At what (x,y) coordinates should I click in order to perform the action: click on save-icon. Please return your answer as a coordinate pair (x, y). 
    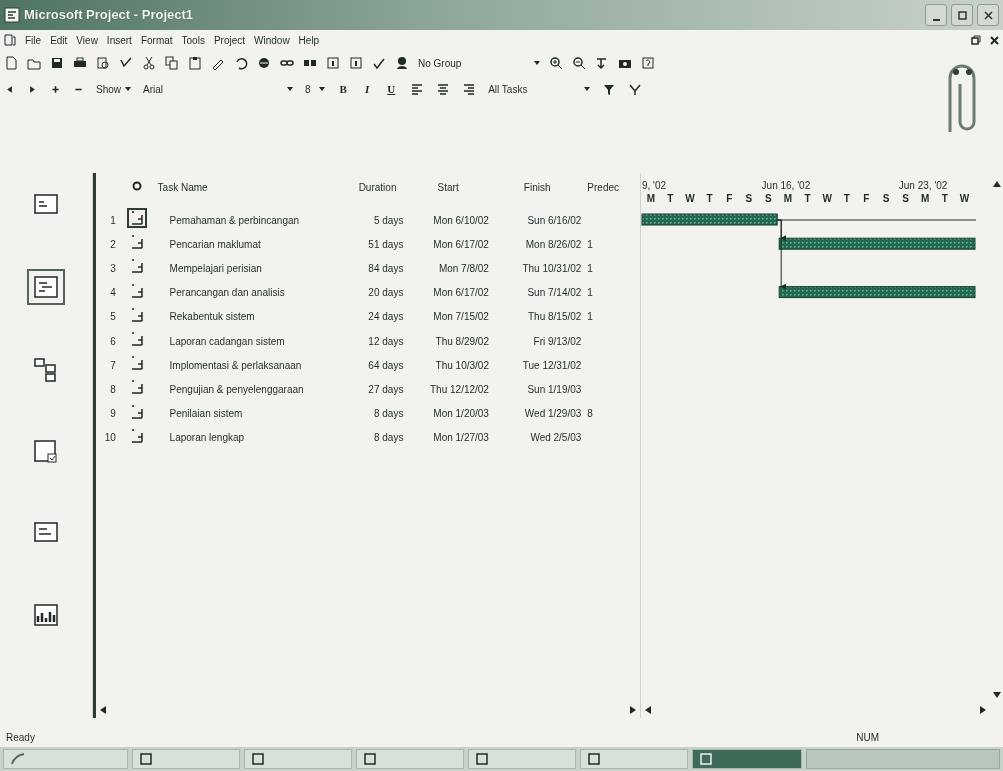
    Looking at the image, I should click on (57, 63).